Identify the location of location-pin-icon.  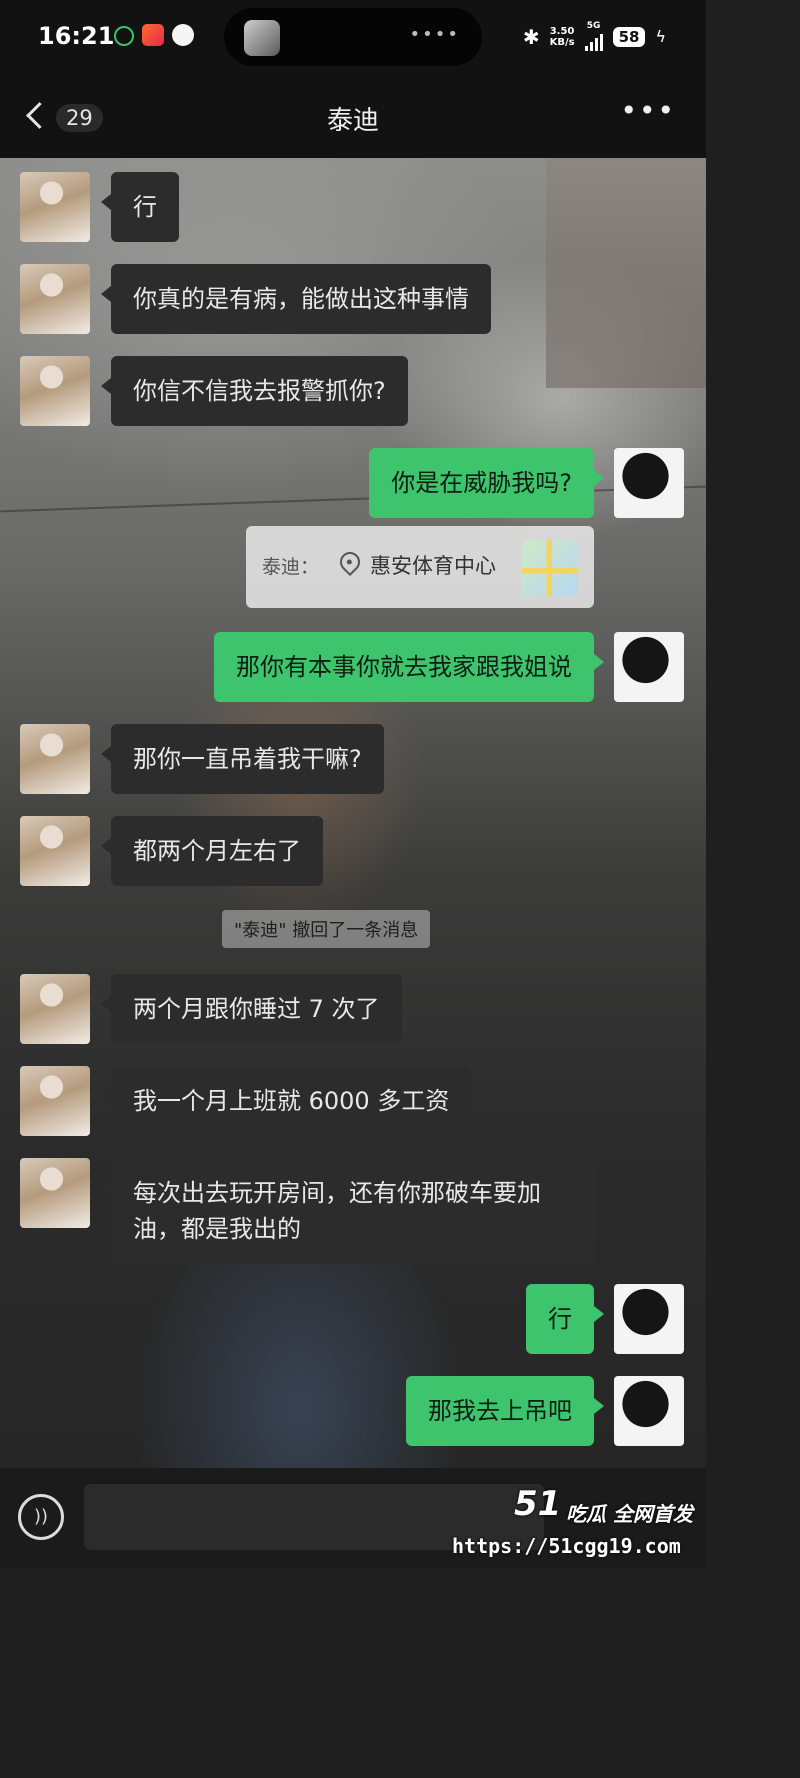
(350, 562).